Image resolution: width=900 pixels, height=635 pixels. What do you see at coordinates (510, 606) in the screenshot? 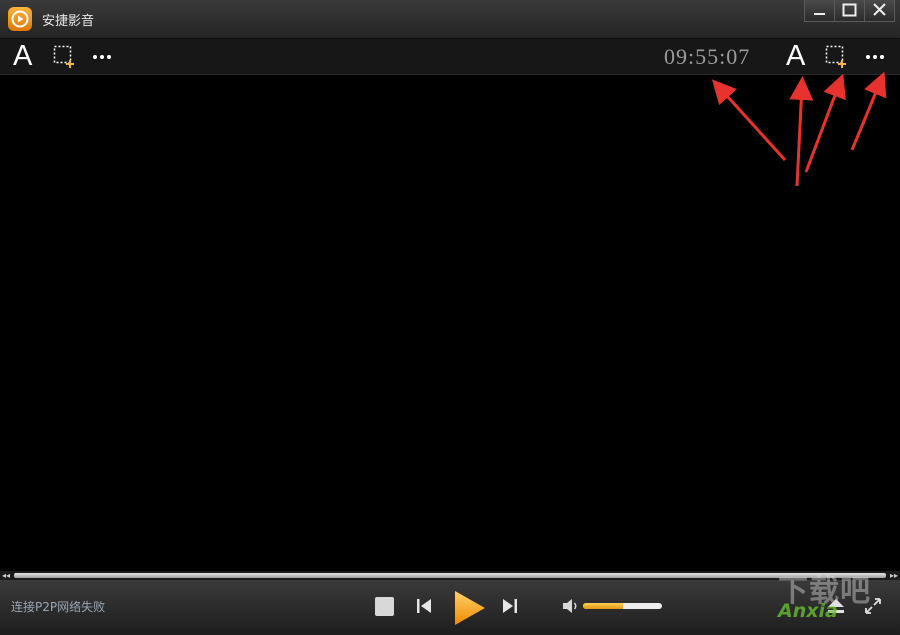
I see `next-icon` at bounding box center [510, 606].